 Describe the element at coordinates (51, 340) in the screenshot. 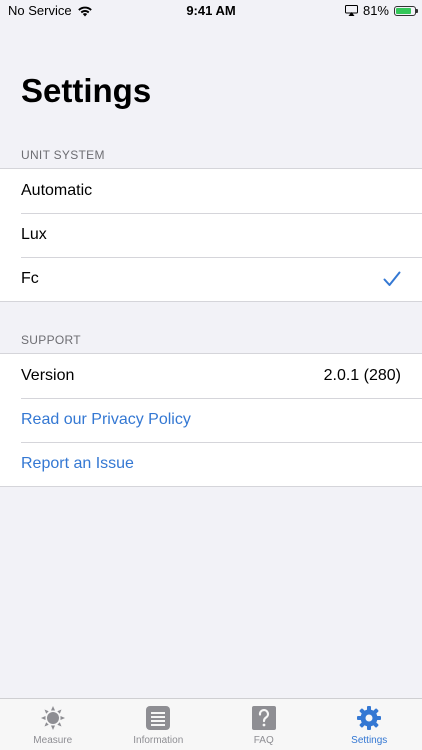

I see `support-header: SUPPORT` at that location.